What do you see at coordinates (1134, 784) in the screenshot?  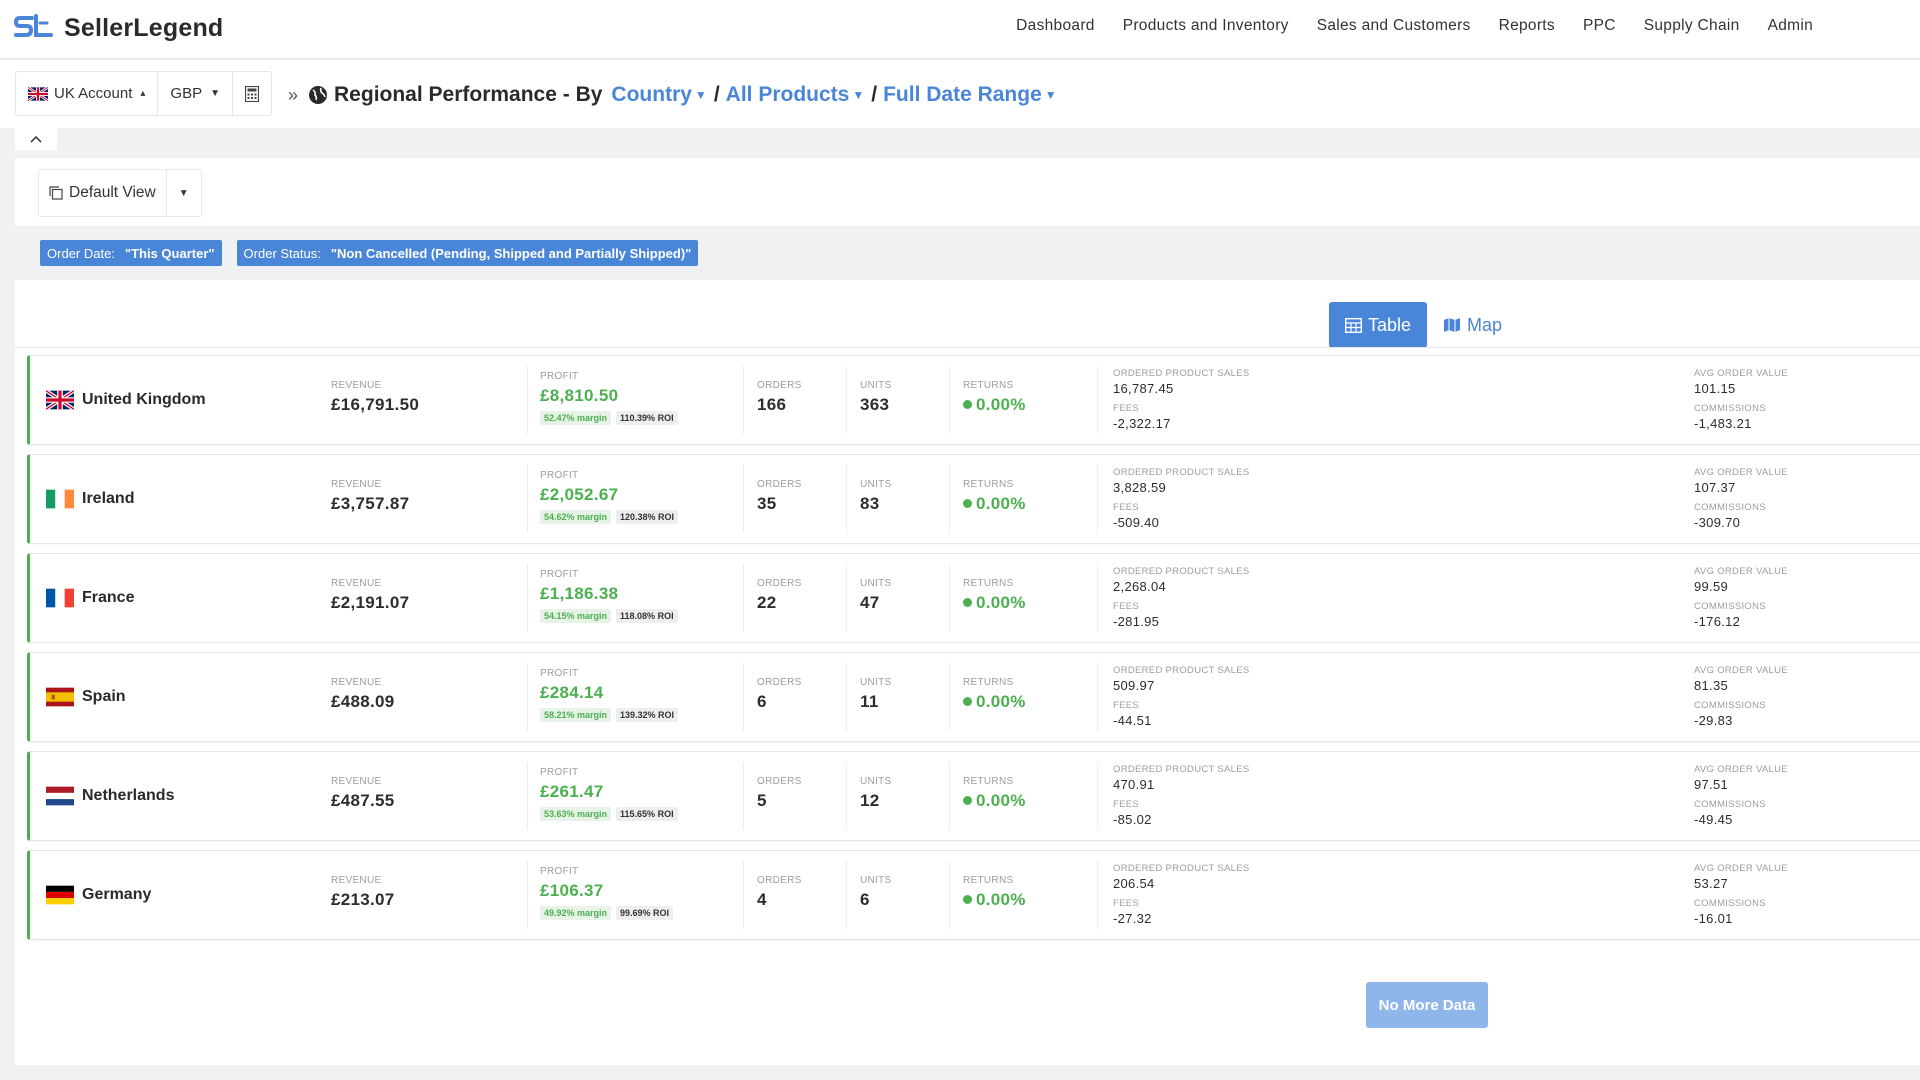 I see `ordered-product-sales-value: 470.91` at bounding box center [1134, 784].